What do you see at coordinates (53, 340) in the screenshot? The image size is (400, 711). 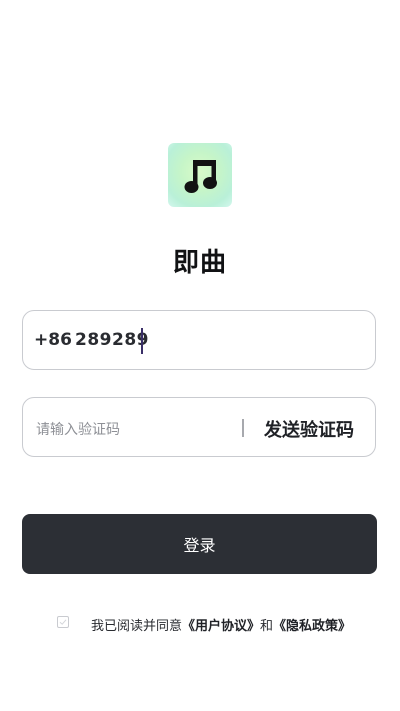 I see `country-code: +86` at bounding box center [53, 340].